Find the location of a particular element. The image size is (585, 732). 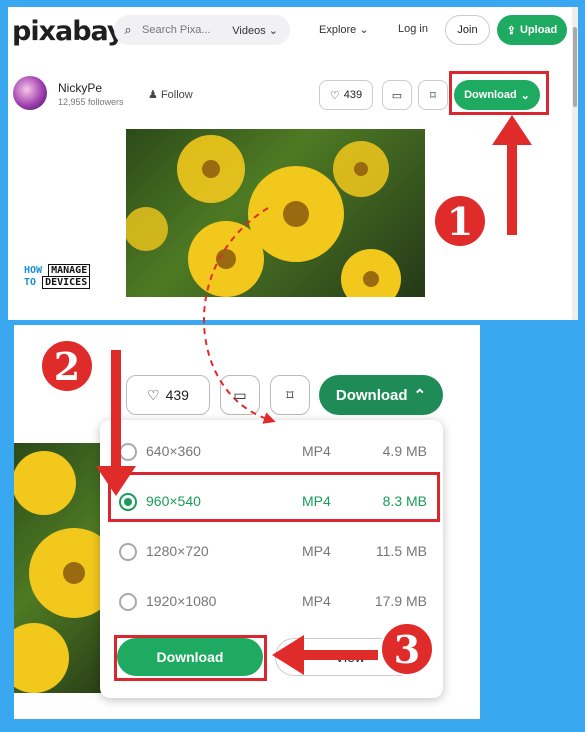

follow-label: Follow is located at coordinates (176, 95).